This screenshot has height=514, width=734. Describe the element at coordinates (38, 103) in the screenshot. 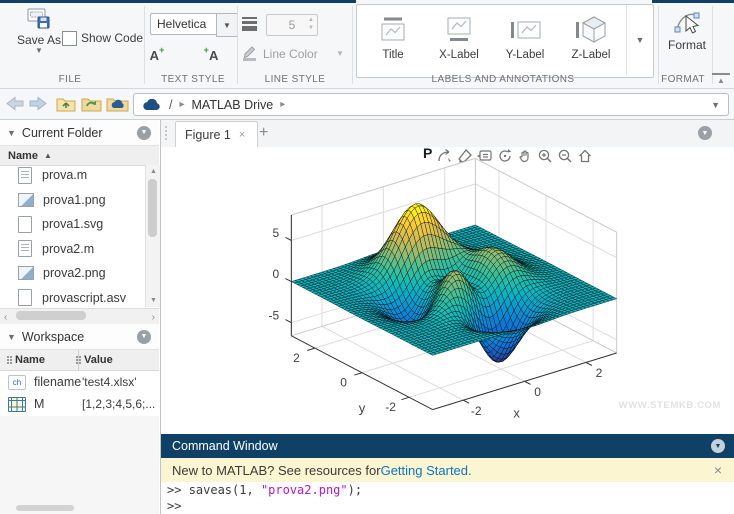

I see `forward-arrow-icon` at that location.